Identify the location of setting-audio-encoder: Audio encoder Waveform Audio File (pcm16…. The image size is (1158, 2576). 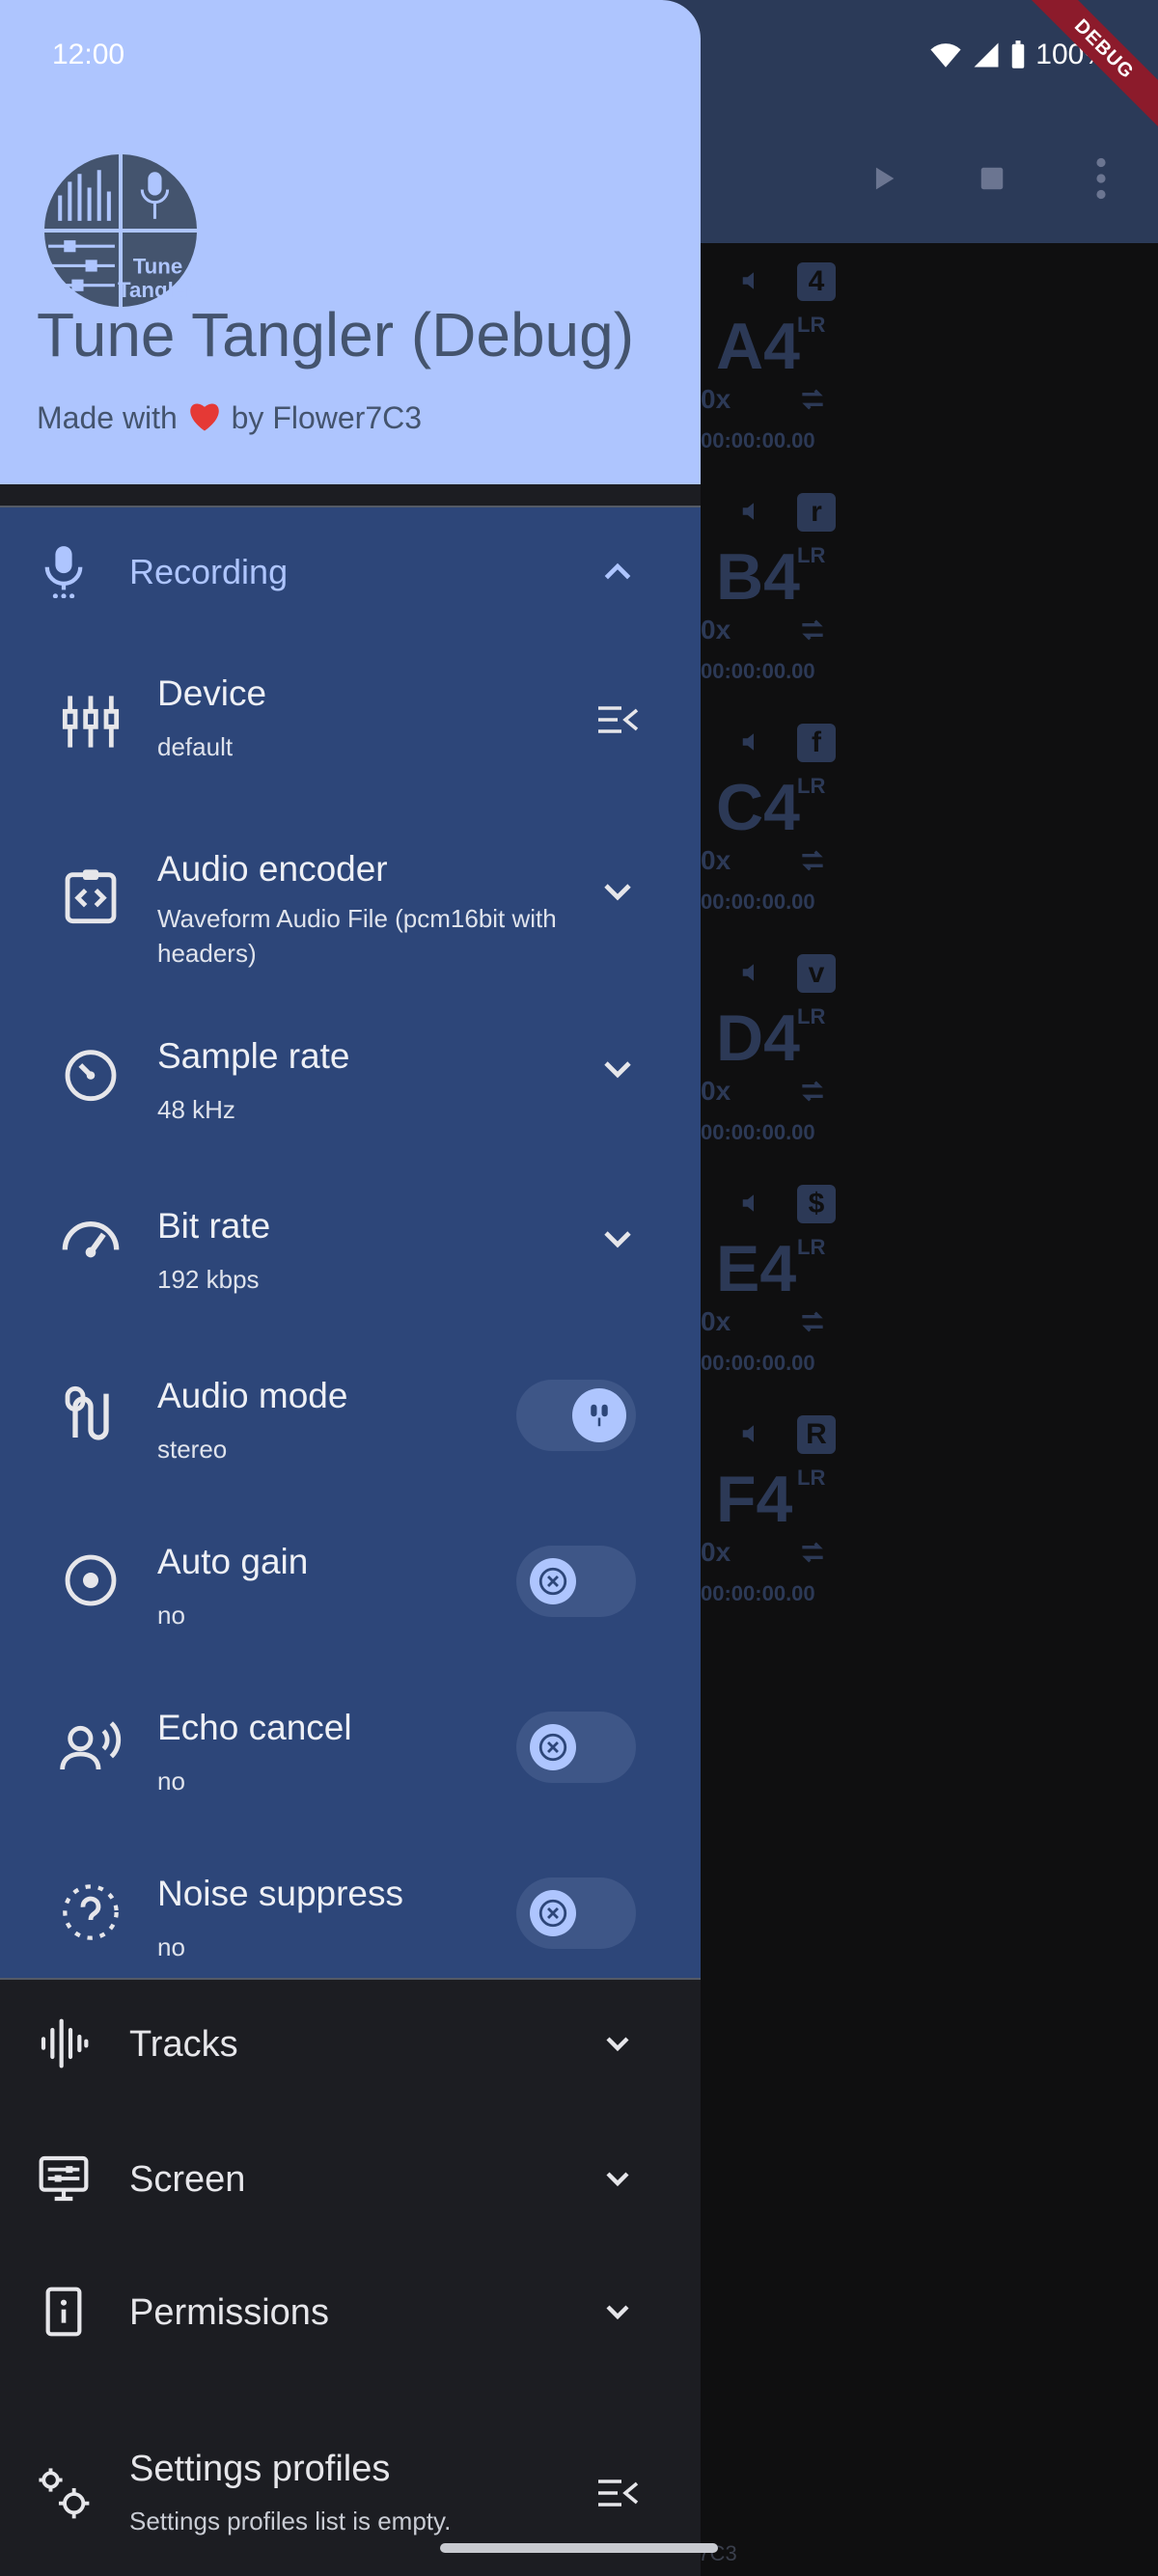
(350, 898).